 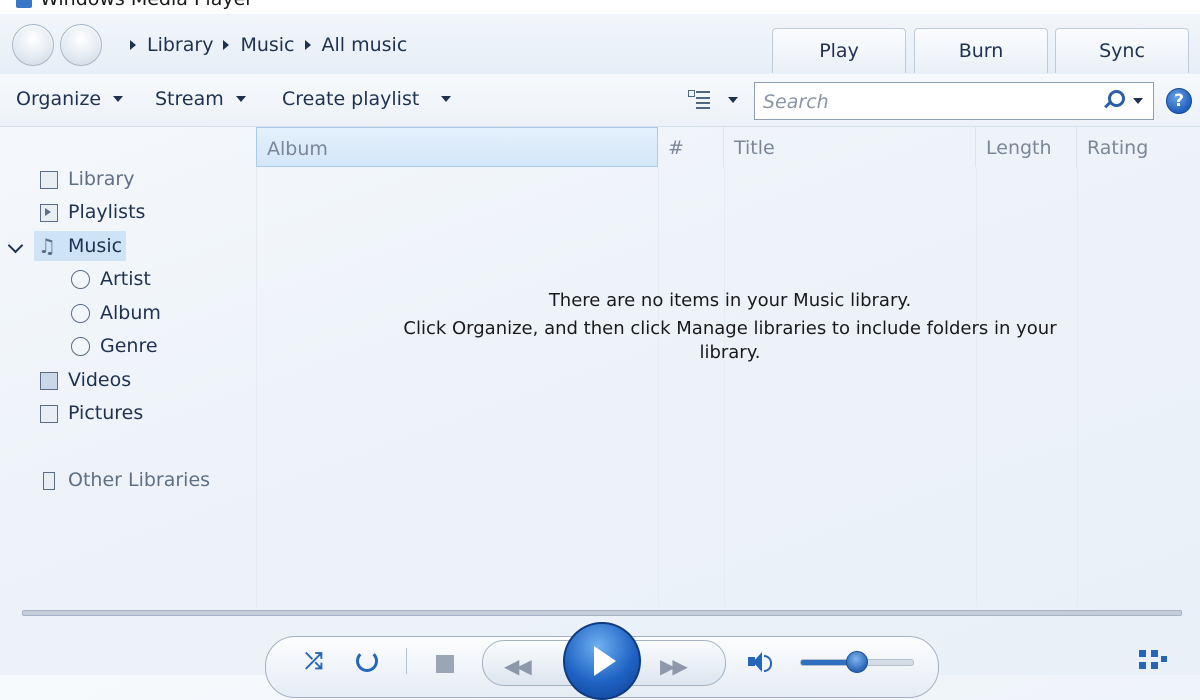 What do you see at coordinates (59, 99) in the screenshot?
I see `organize-label: Organize` at bounding box center [59, 99].